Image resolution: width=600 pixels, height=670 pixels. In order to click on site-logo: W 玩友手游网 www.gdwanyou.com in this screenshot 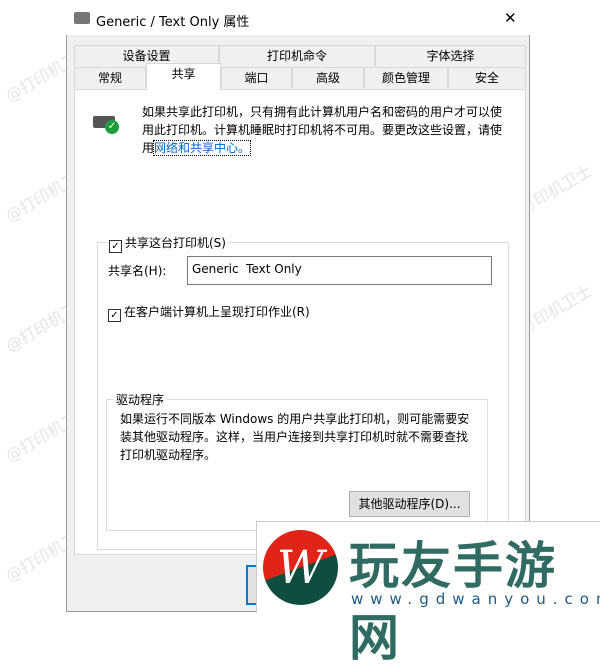, I will do `click(428, 594)`.